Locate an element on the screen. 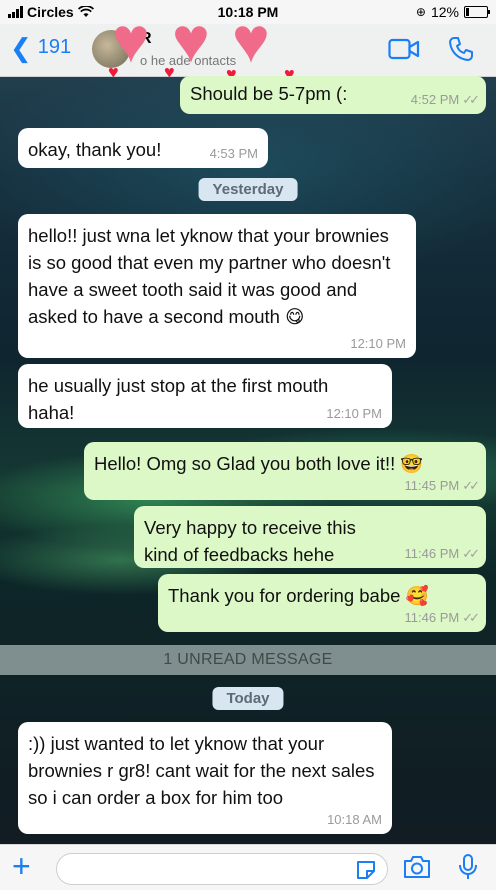  message-bubble: Thank you for ordering babe 🥰 11:46 PM ✓✓ is located at coordinates (322, 603).